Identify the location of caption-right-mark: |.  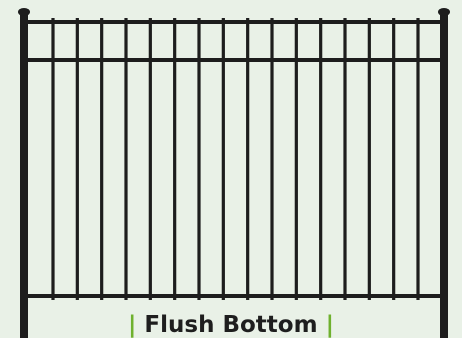
(329, 325).